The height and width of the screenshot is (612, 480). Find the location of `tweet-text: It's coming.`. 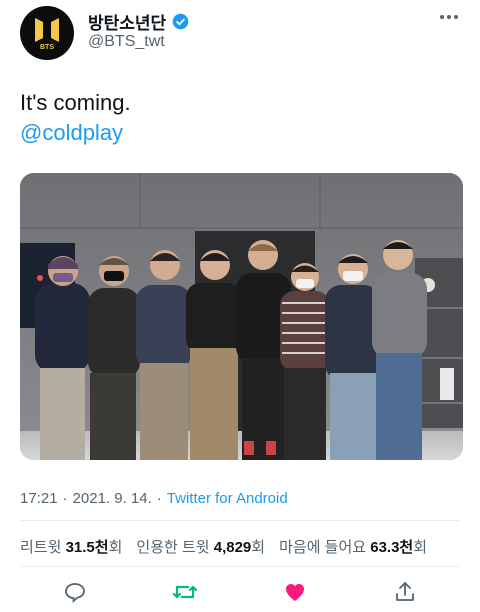

tweet-text: It's coming. is located at coordinates (75, 102).